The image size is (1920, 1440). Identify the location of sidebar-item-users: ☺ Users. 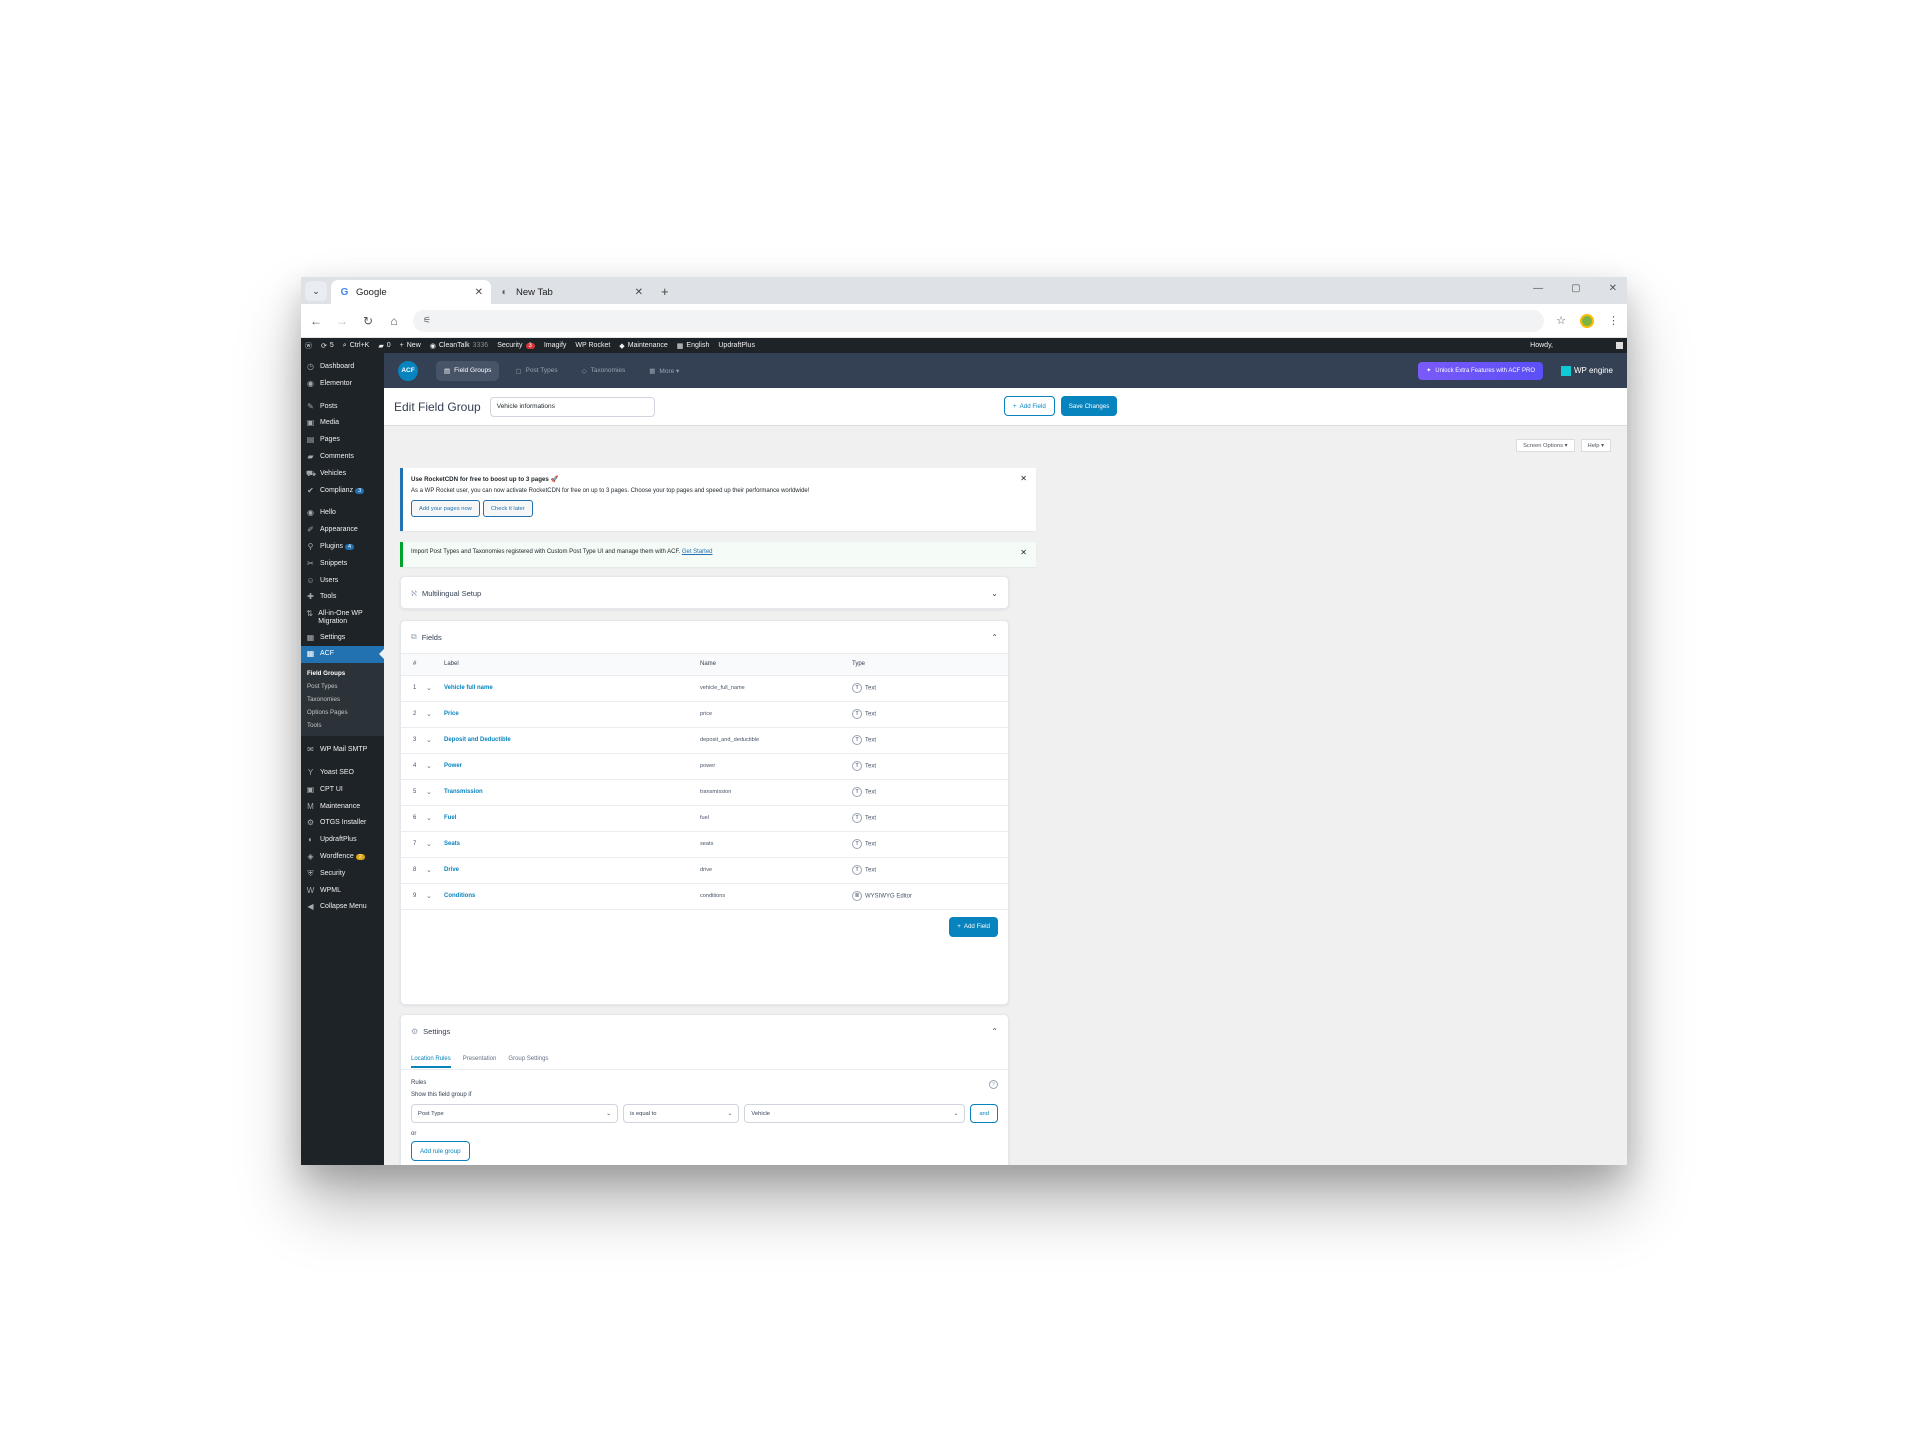
(342, 581).